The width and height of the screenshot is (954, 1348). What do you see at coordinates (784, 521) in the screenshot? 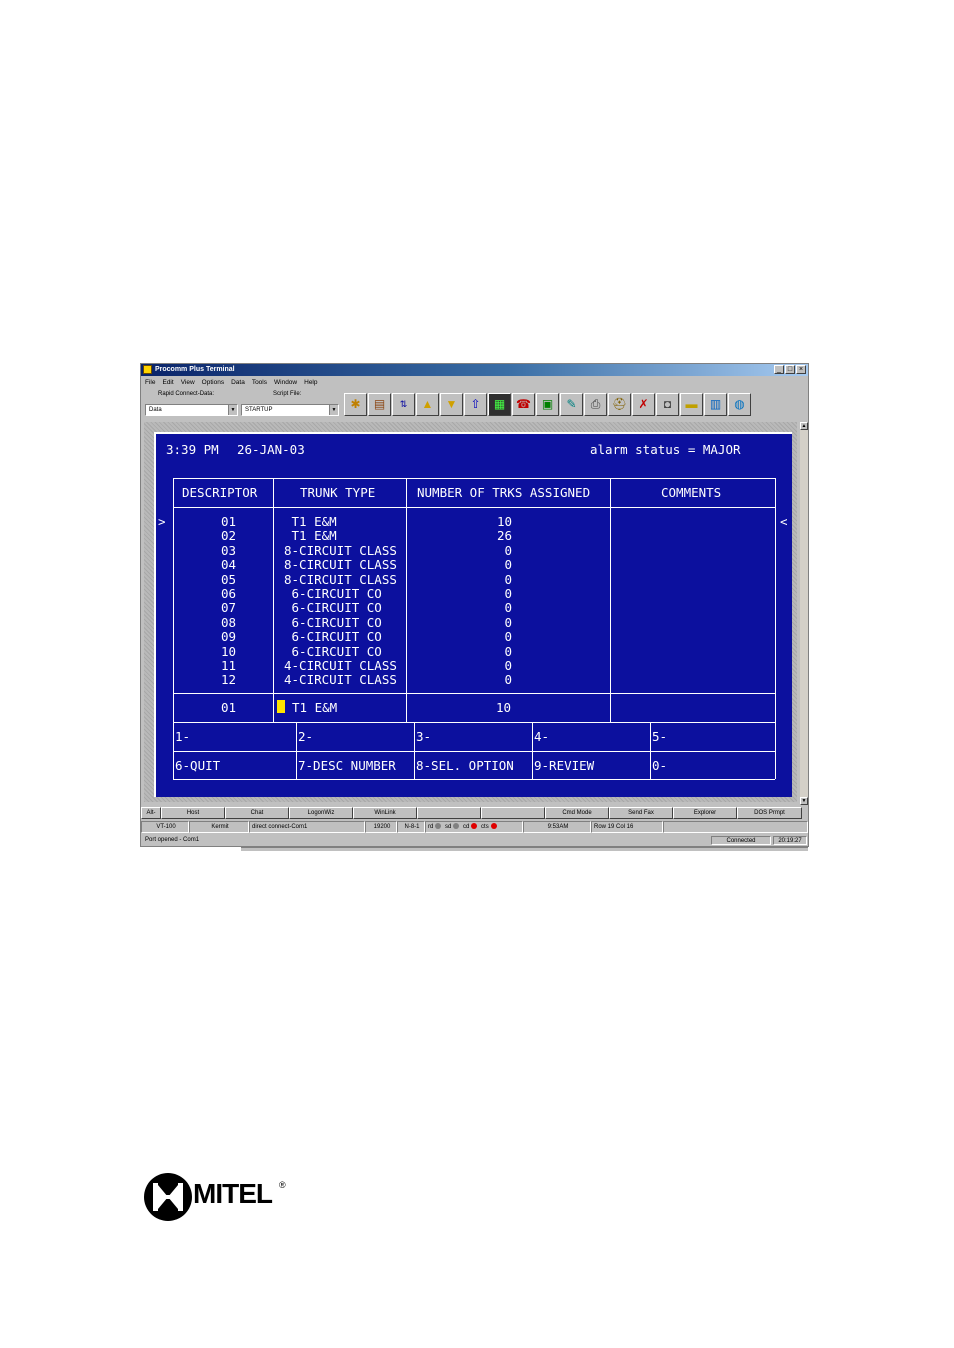
I see `right-marker: <` at bounding box center [784, 521].